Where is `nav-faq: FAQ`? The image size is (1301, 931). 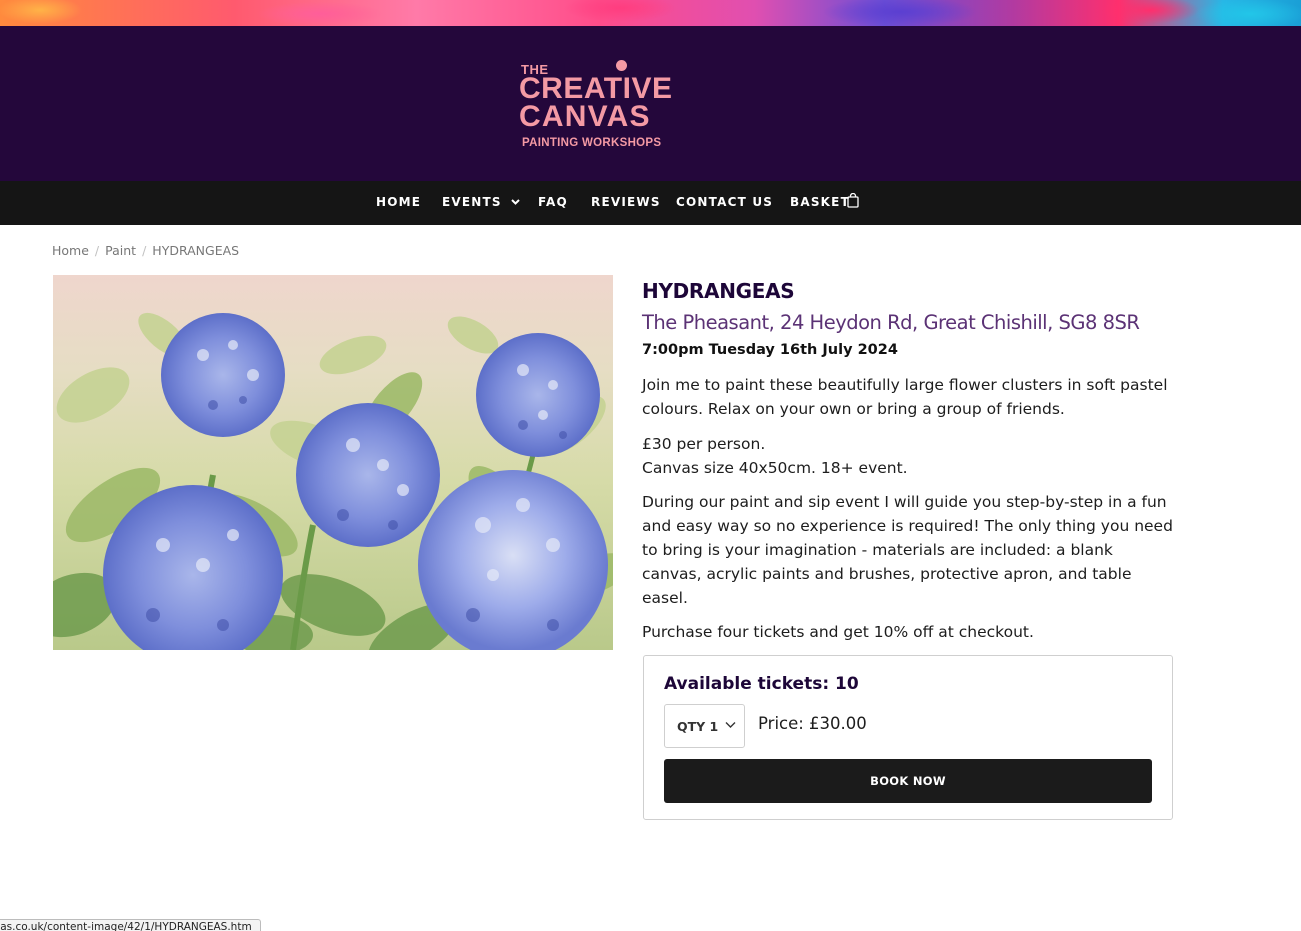
nav-faq: FAQ is located at coordinates (553, 203).